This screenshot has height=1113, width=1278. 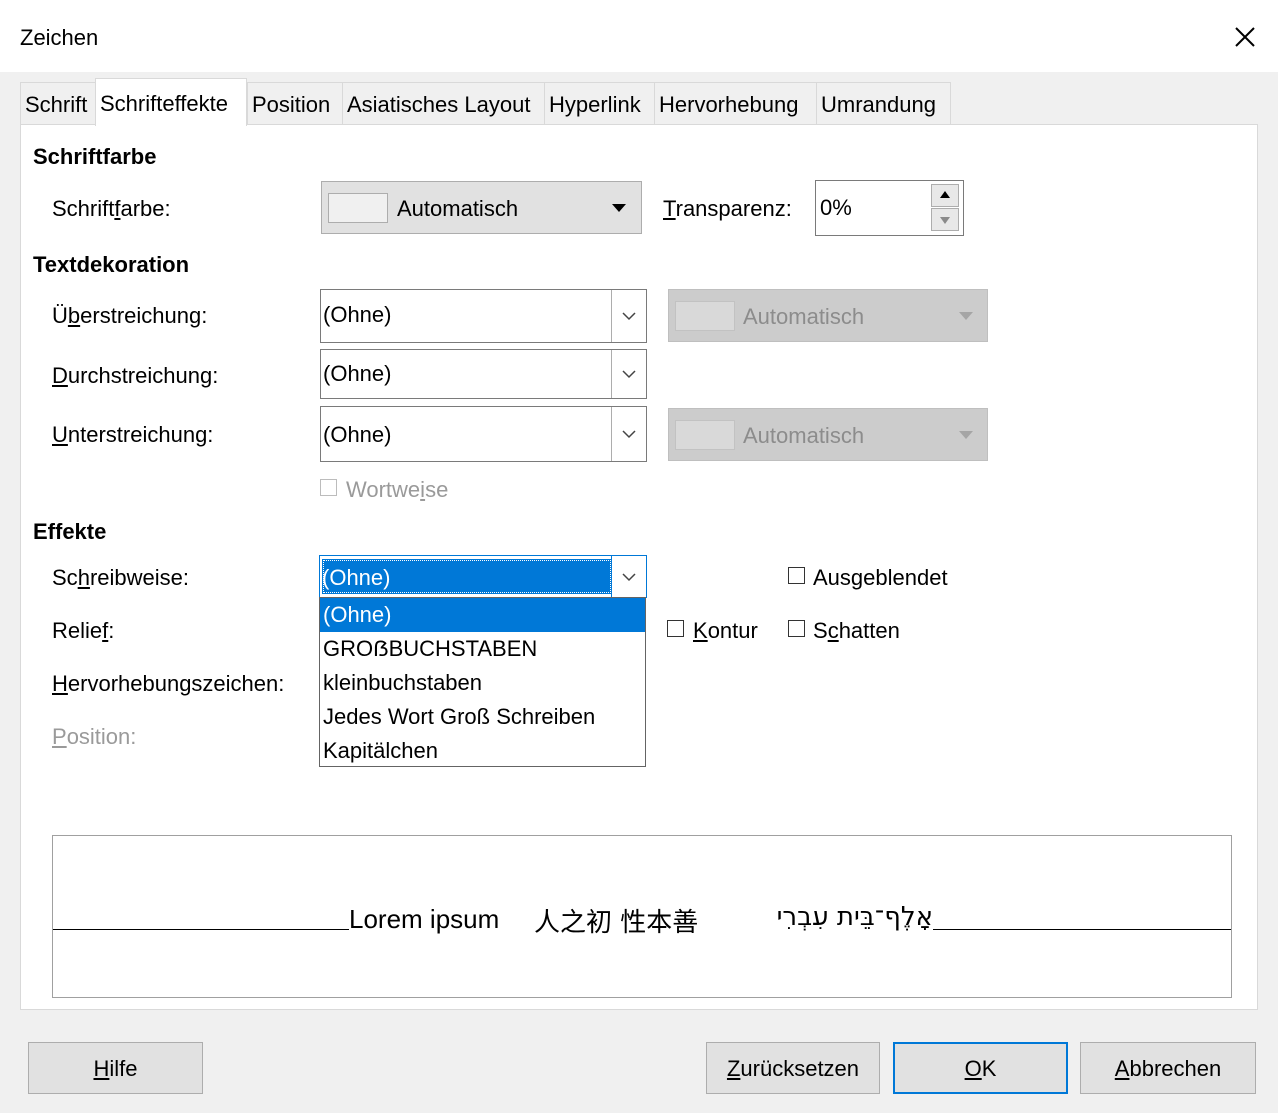 I want to click on transparency-value: 0%, so click(x=836, y=207).